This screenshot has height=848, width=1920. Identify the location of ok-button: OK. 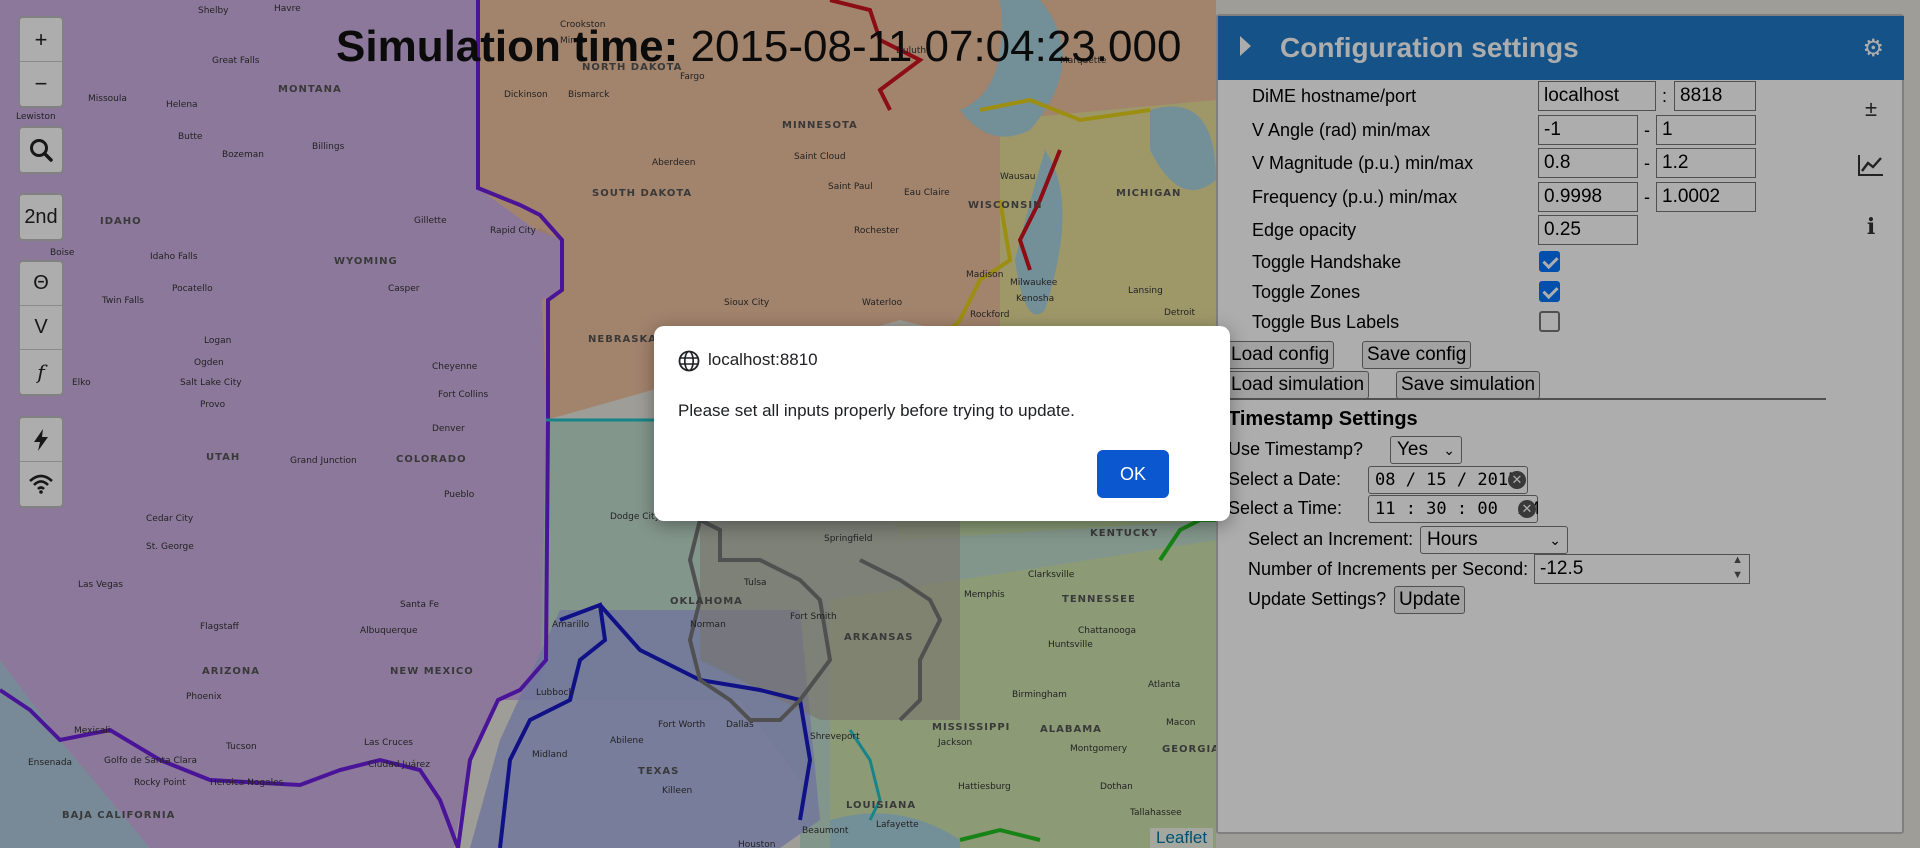
(1133, 474).